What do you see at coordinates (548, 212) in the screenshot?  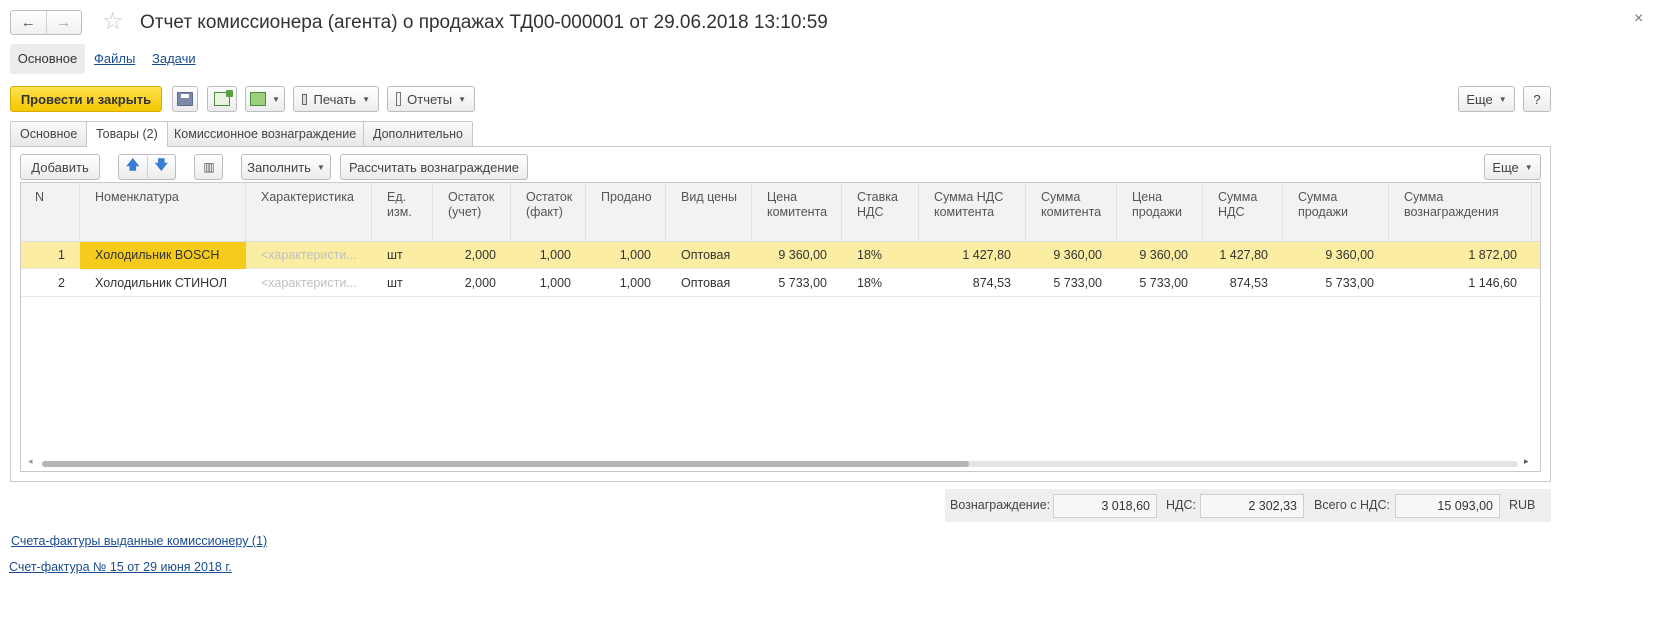 I see `header-col-stock-actual: Остаток (факт)` at bounding box center [548, 212].